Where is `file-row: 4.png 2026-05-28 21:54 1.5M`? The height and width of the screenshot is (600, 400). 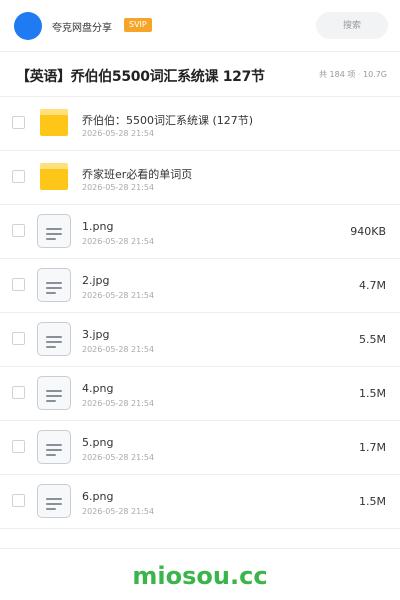 file-row: 4.png 2026-05-28 21:54 1.5M is located at coordinates (200, 394).